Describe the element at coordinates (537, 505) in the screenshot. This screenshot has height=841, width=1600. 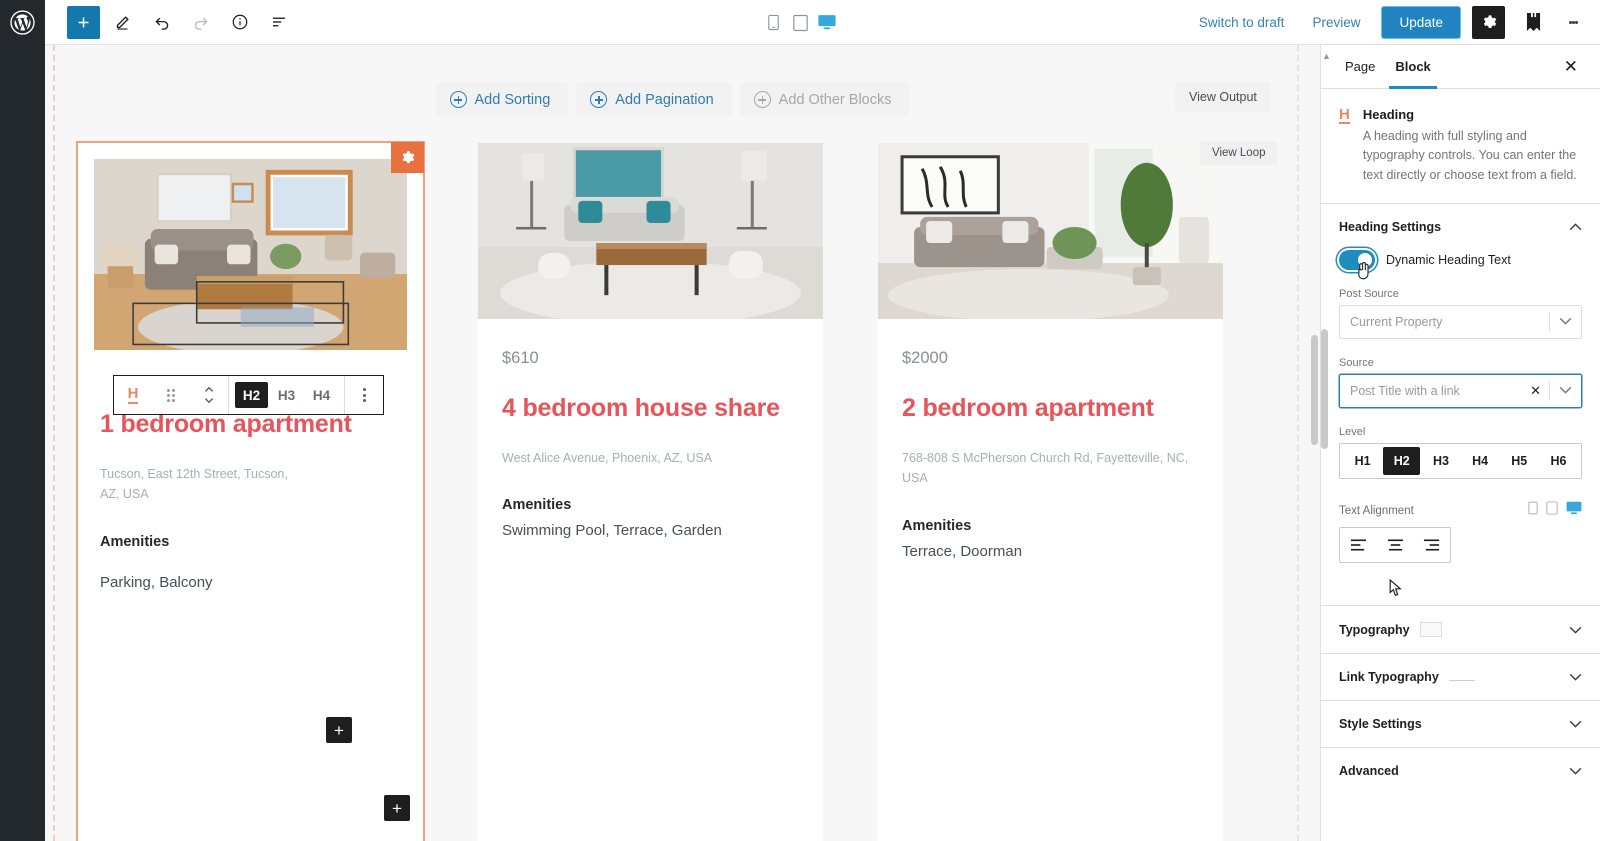
I see `amenities-label: Amenities` at that location.